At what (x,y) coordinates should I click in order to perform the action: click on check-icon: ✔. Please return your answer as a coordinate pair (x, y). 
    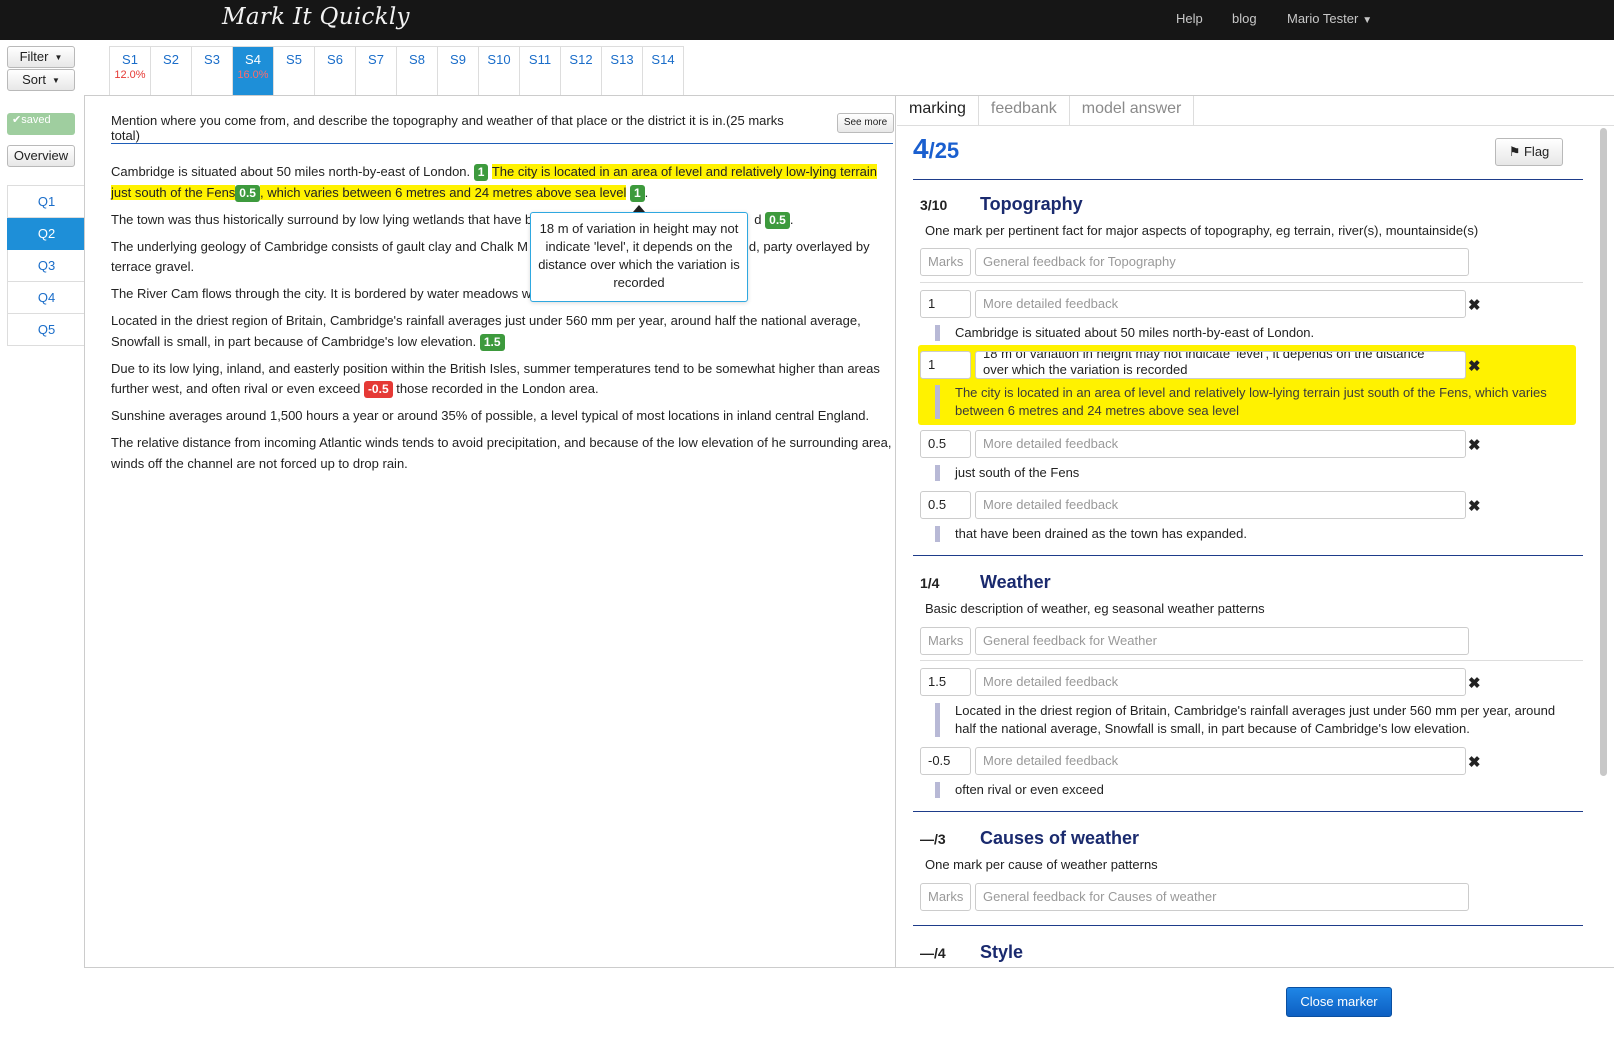
    Looking at the image, I should click on (17, 120).